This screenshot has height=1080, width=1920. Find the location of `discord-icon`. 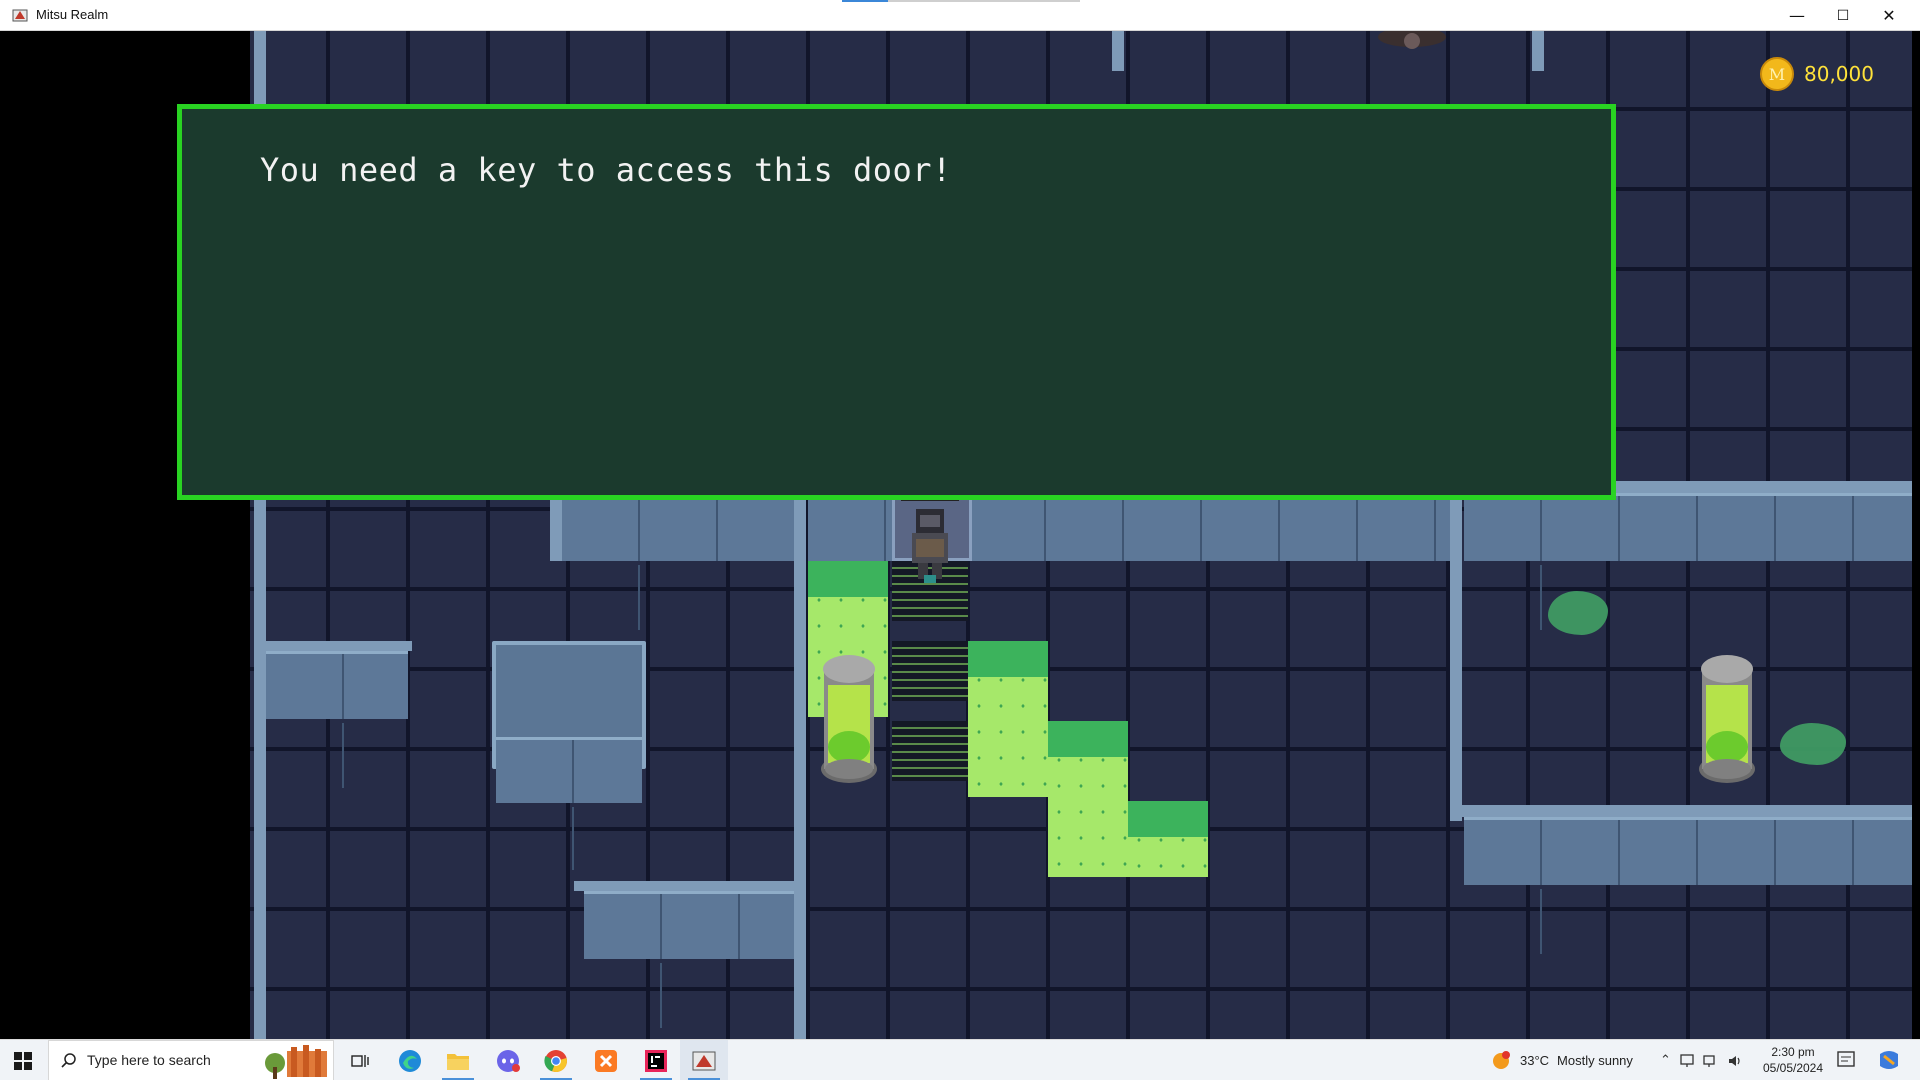

discord-icon is located at coordinates (508, 1060).